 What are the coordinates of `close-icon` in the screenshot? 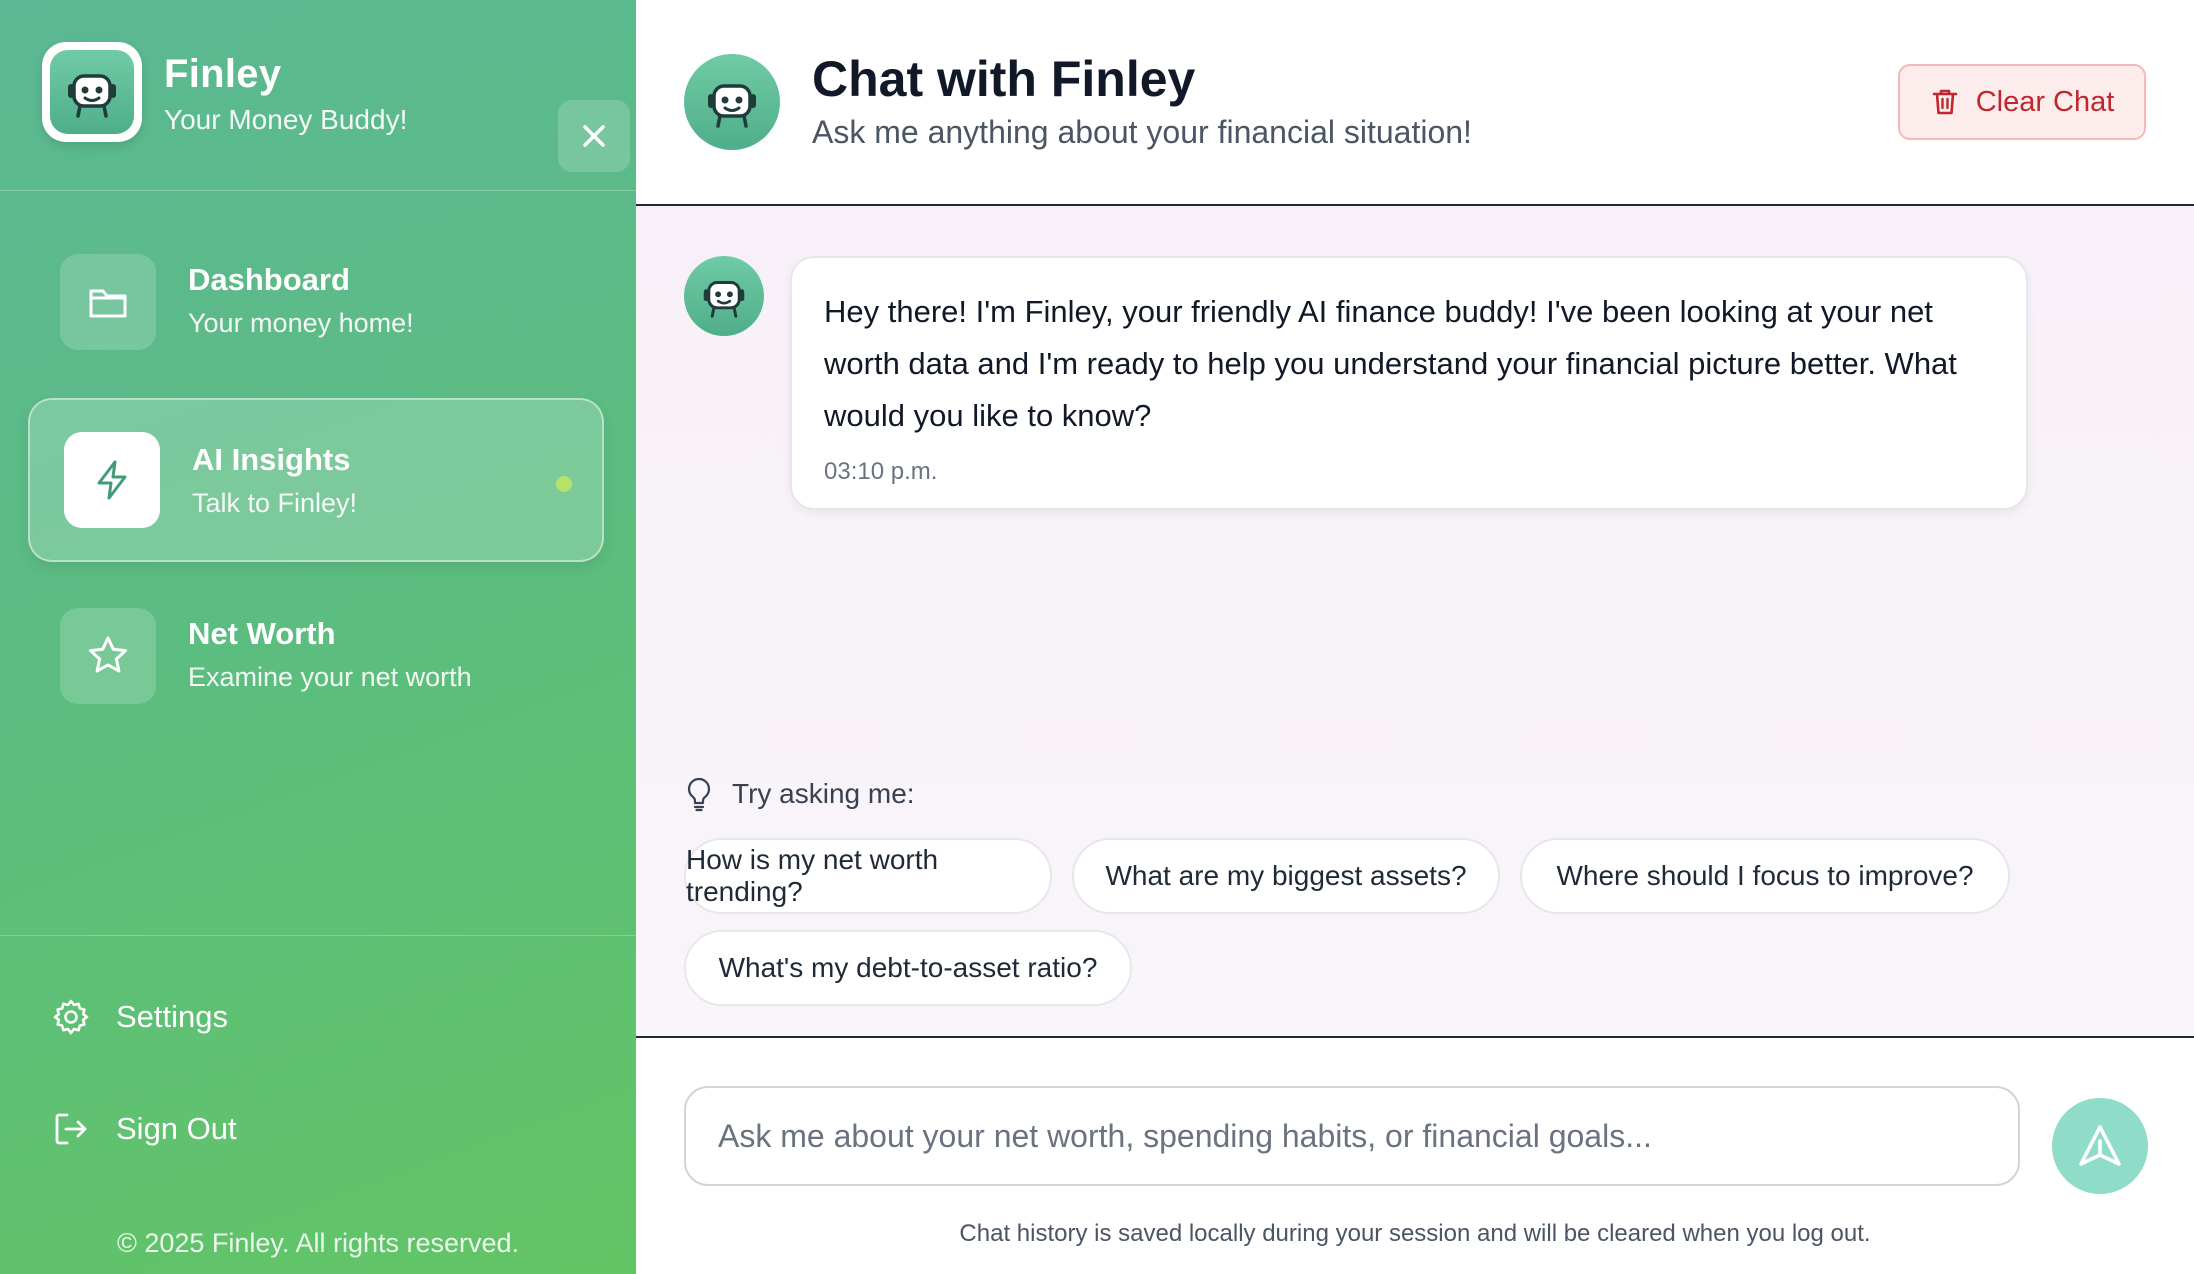 It's located at (594, 136).